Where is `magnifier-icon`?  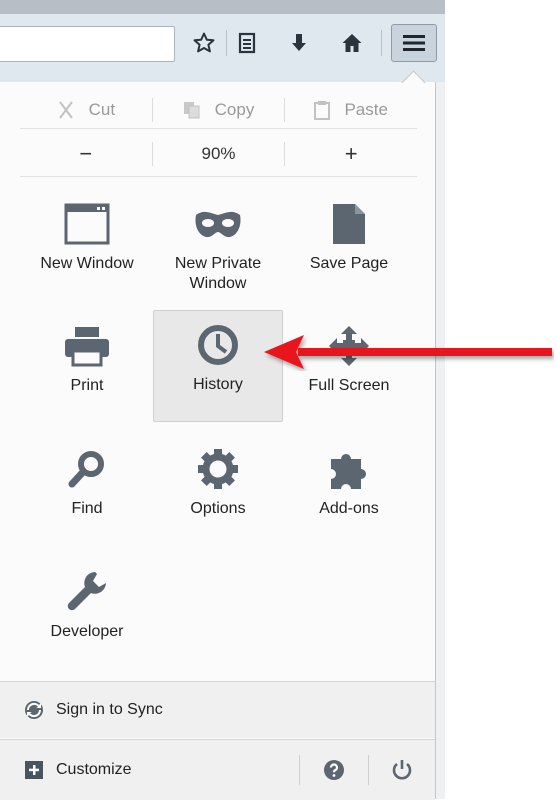 magnifier-icon is located at coordinates (87, 469).